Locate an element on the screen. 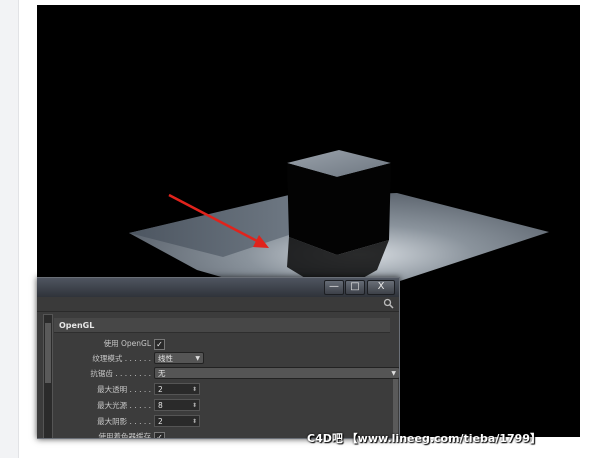  minimize-button: — is located at coordinates (334, 287).